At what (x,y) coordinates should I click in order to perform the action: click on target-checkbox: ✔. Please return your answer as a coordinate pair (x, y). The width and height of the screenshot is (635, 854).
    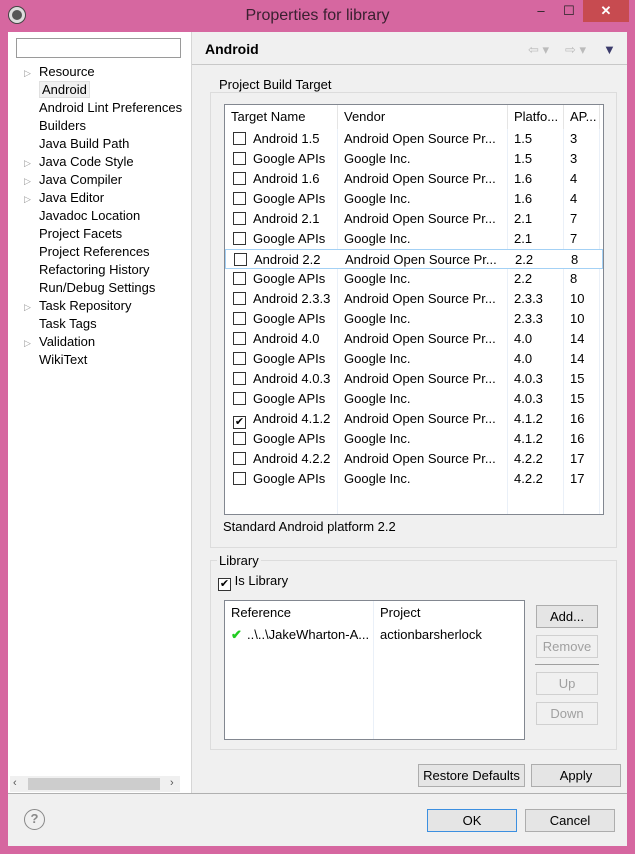
    Looking at the image, I should click on (239, 422).